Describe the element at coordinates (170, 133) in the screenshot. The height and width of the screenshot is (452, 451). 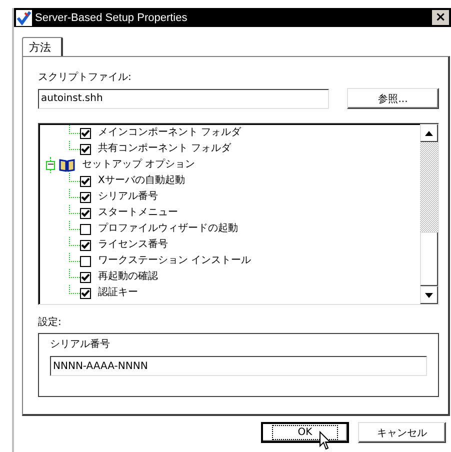
I see `tree-item: メインコンポーネント フォルダ` at that location.